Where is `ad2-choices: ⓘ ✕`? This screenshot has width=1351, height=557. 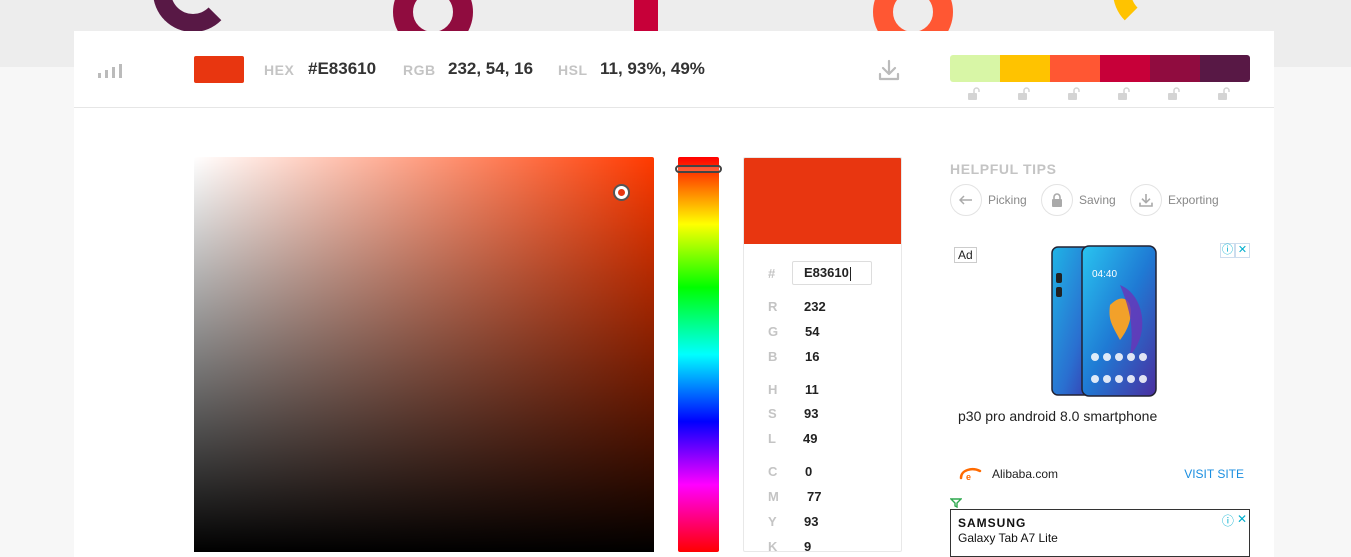 ad2-choices: ⓘ ✕ is located at coordinates (1234, 520).